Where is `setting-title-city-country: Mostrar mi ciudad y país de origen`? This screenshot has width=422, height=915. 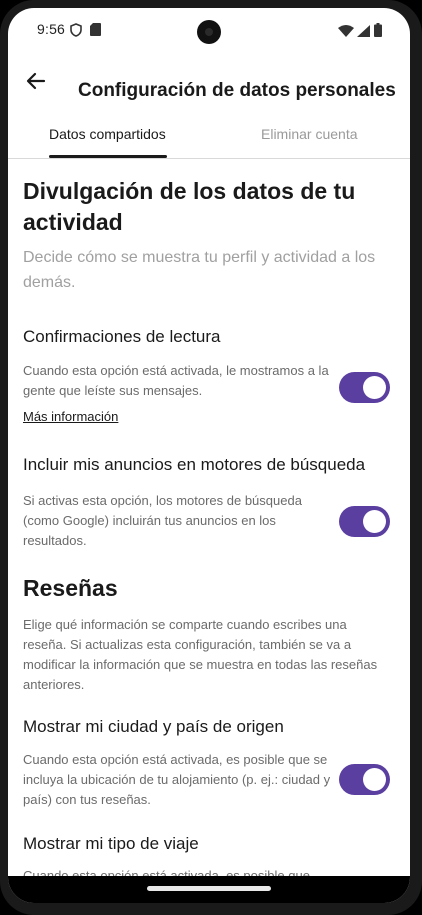
setting-title-city-country: Mostrar mi ciudad y país de origen is located at coordinates (153, 726).